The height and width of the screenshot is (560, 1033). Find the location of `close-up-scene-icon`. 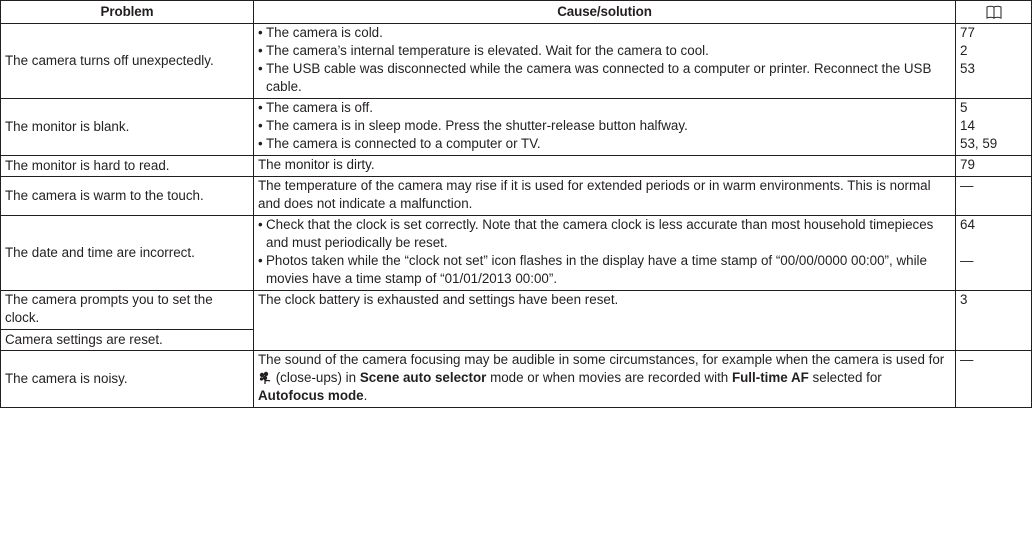

close-up-scene-icon is located at coordinates (265, 377).